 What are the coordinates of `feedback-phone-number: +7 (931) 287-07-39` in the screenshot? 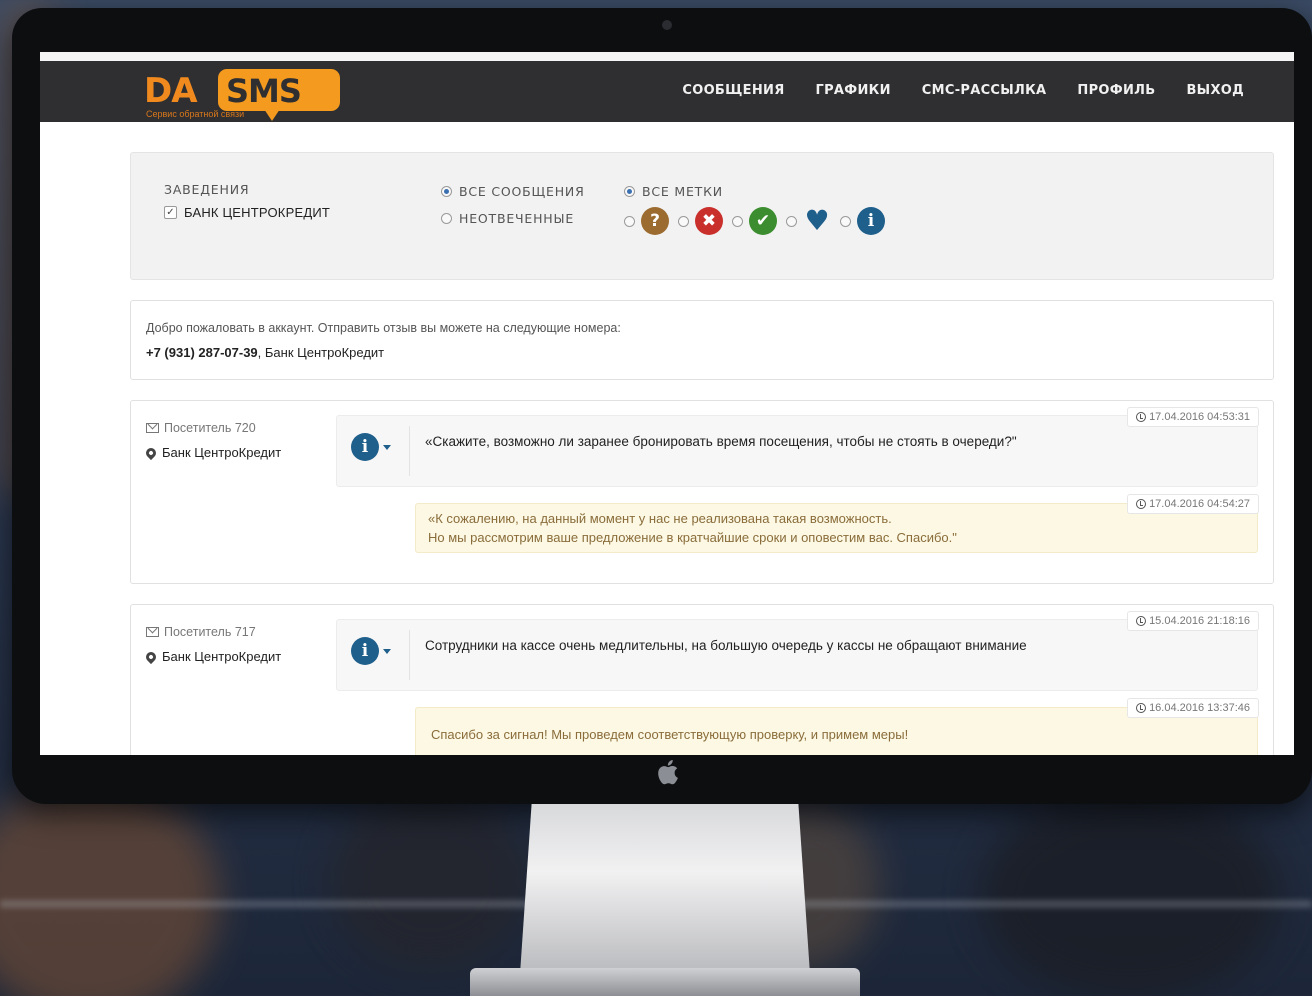 It's located at (202, 352).